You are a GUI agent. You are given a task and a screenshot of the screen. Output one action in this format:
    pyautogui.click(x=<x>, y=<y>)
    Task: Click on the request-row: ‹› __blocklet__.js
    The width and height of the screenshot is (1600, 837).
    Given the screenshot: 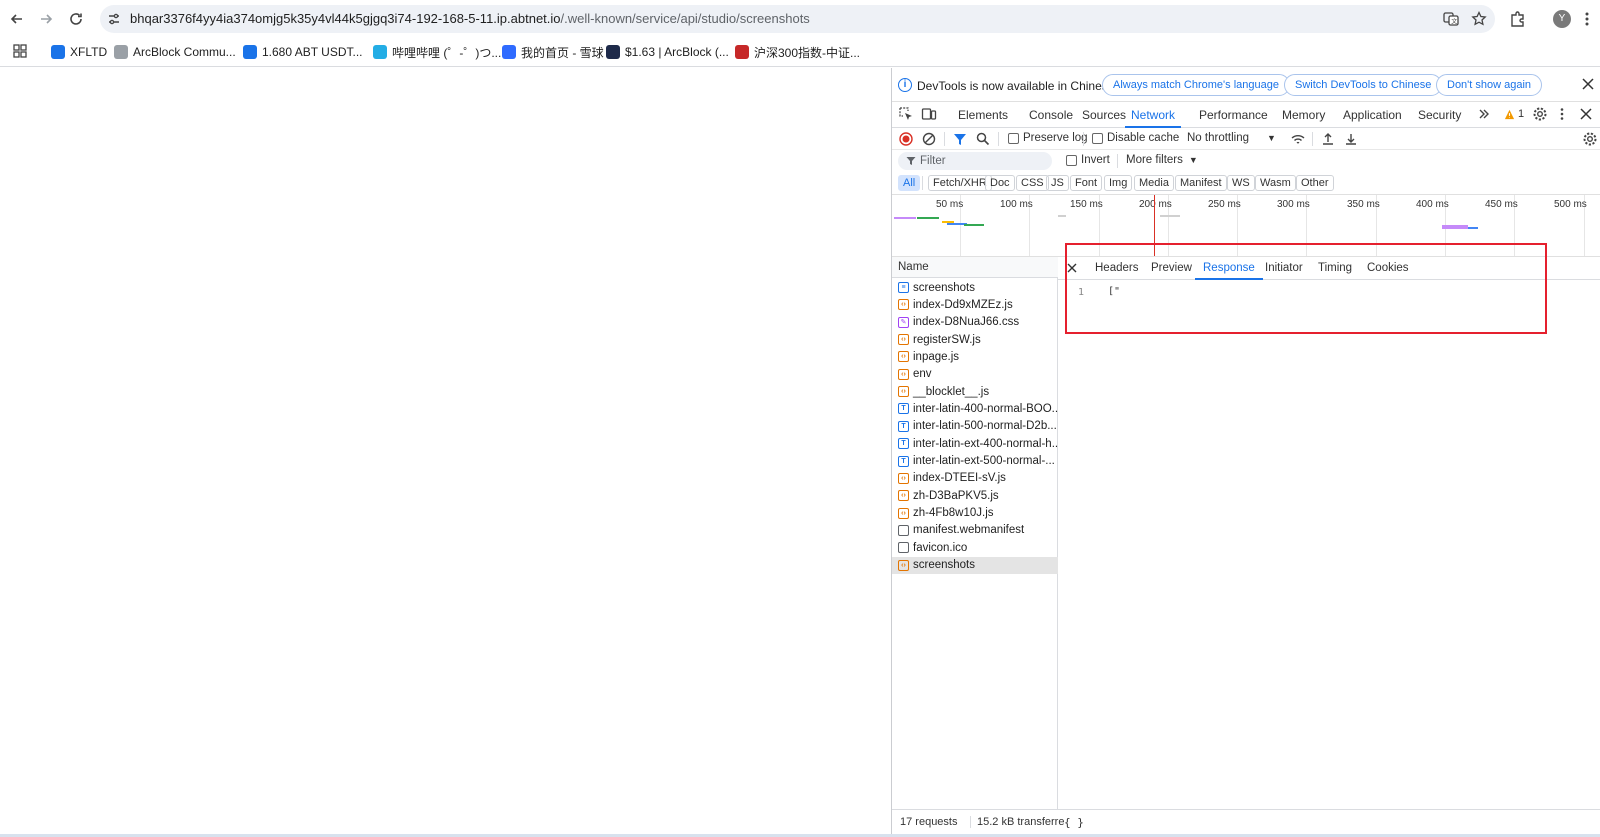 What is the action you would take?
    pyautogui.click(x=975, y=391)
    